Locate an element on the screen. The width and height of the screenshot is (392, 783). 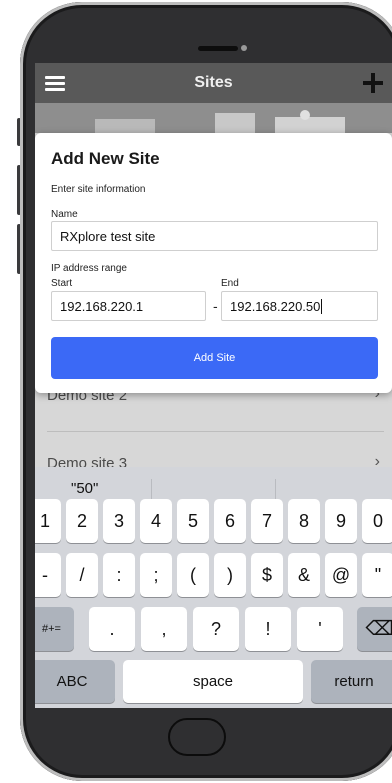
end-ip-input: 192.168.220.50 is located at coordinates (299, 306).